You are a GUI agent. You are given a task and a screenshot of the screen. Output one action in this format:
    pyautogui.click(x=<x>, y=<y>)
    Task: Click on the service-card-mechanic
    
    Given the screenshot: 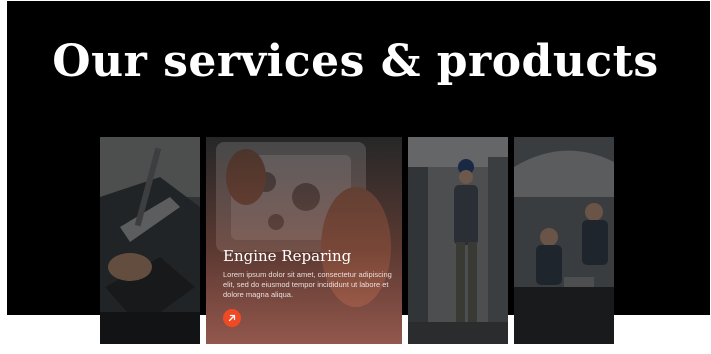 What is the action you would take?
    pyautogui.click(x=458, y=240)
    